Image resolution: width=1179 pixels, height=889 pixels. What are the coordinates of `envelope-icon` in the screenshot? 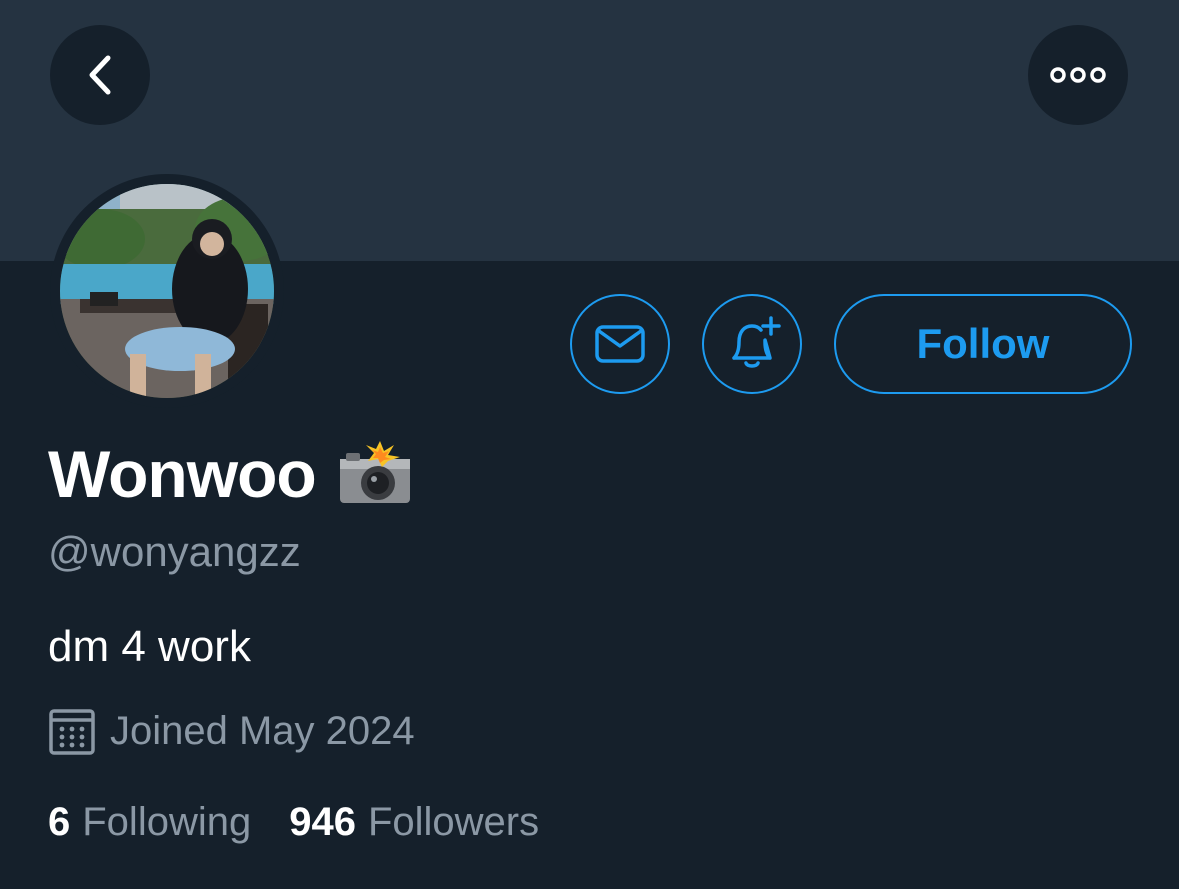 It's located at (620, 344).